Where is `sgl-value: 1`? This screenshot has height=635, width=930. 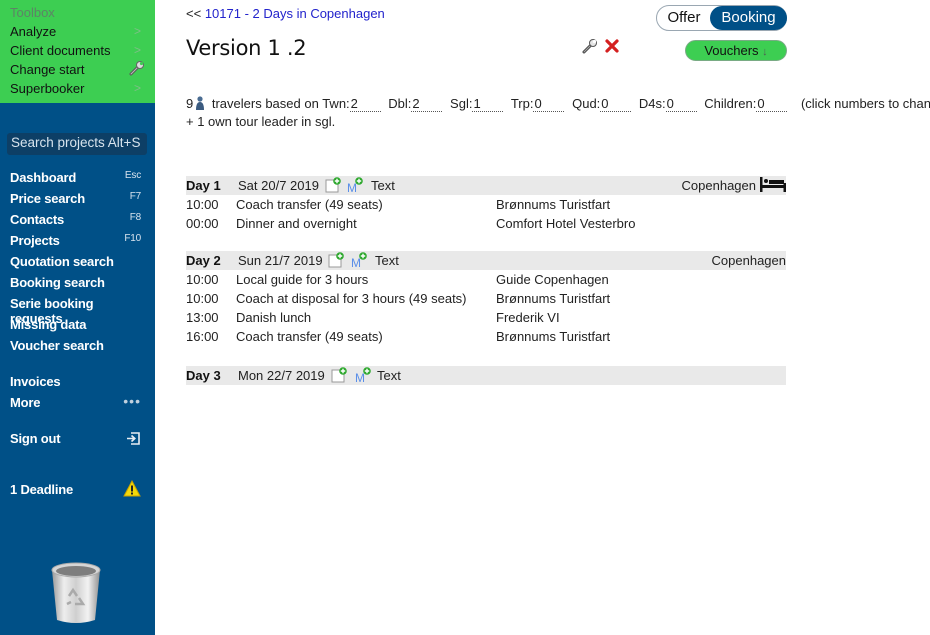
sgl-value: 1 is located at coordinates (488, 104).